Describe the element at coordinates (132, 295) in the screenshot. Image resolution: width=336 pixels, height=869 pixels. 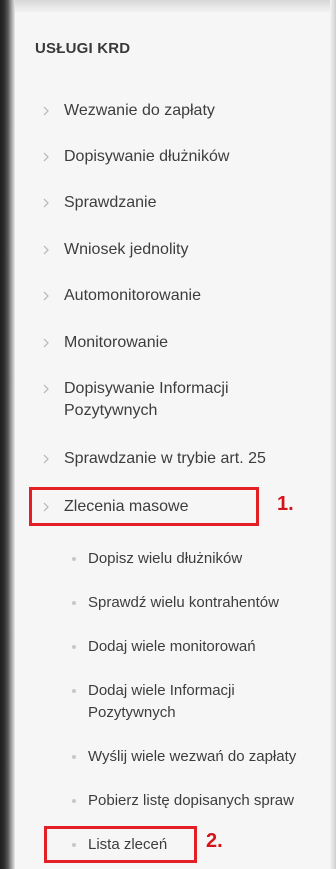
I see `menu-item-label: Automonitorowanie` at that location.